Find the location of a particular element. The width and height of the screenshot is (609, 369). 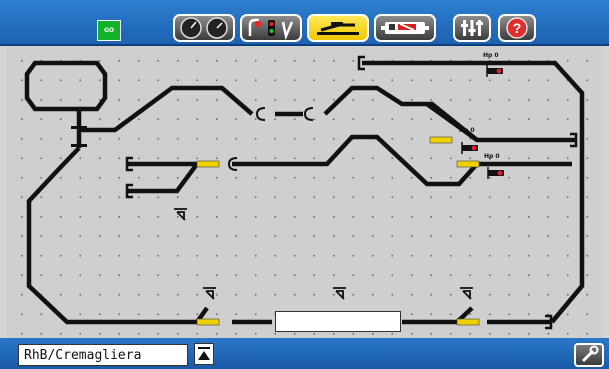

question-icon: ? is located at coordinates (517, 28).